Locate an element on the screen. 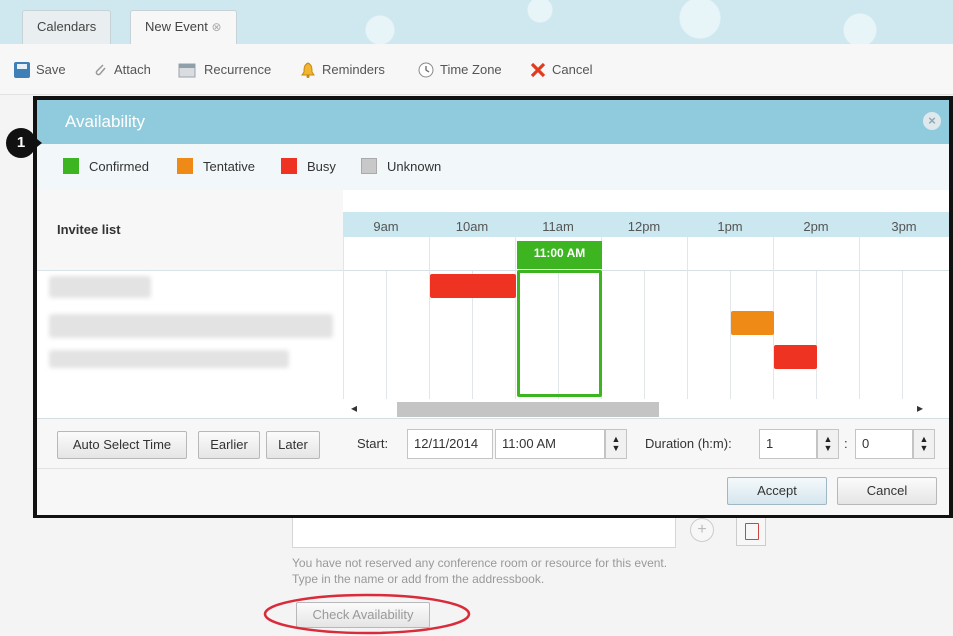  callout-pointer is located at coordinates (37, 143).